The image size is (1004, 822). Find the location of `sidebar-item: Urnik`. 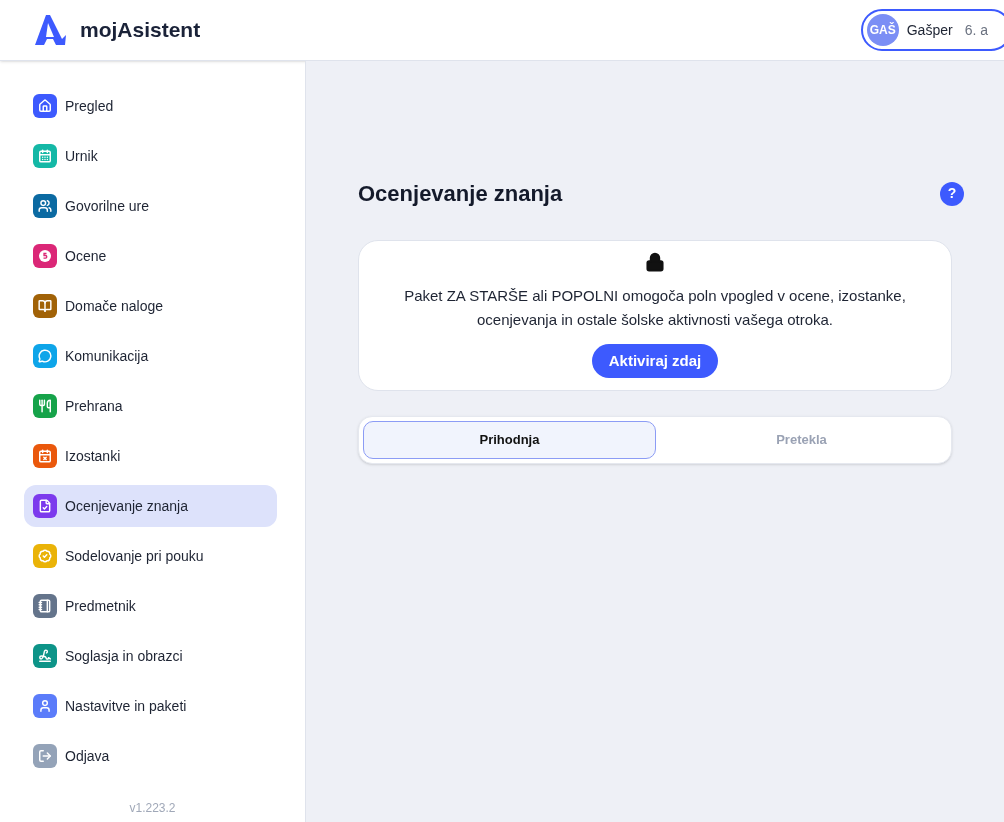

sidebar-item: Urnik is located at coordinates (150, 156).